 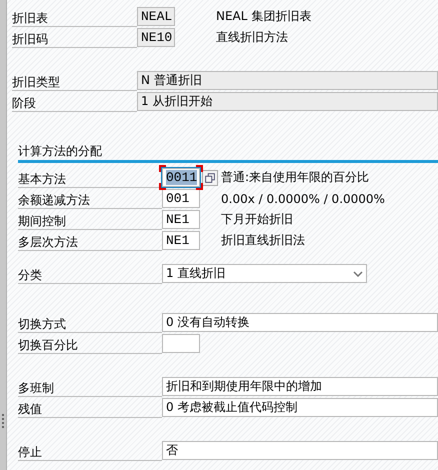 I want to click on code-field, so click(x=181, y=343).